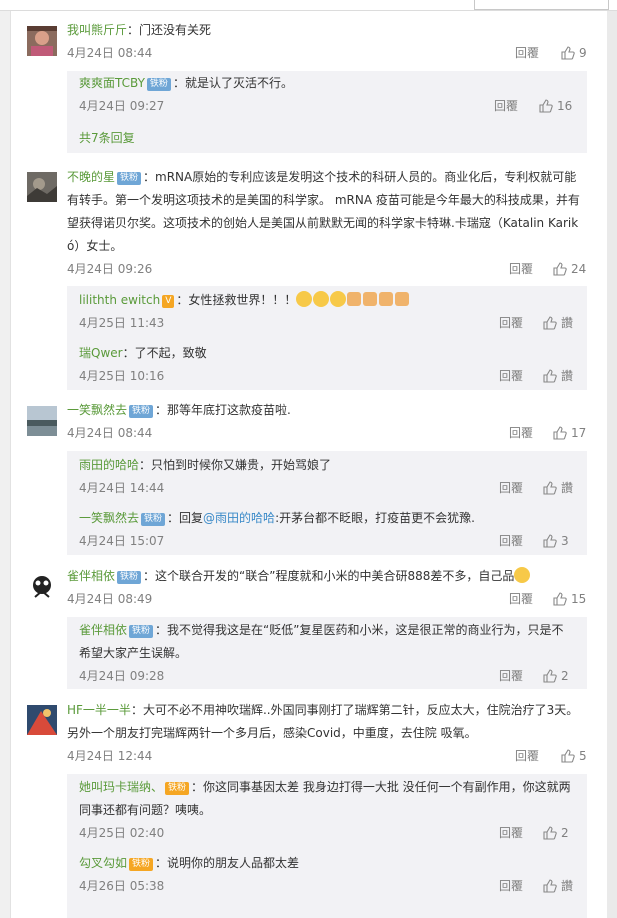 Image resolution: width=617 pixels, height=918 pixels. Describe the element at coordinates (235, 465) in the screenshot. I see `reply-text: ：只怕到时候你又嫌贵，开始骂娘了` at that location.